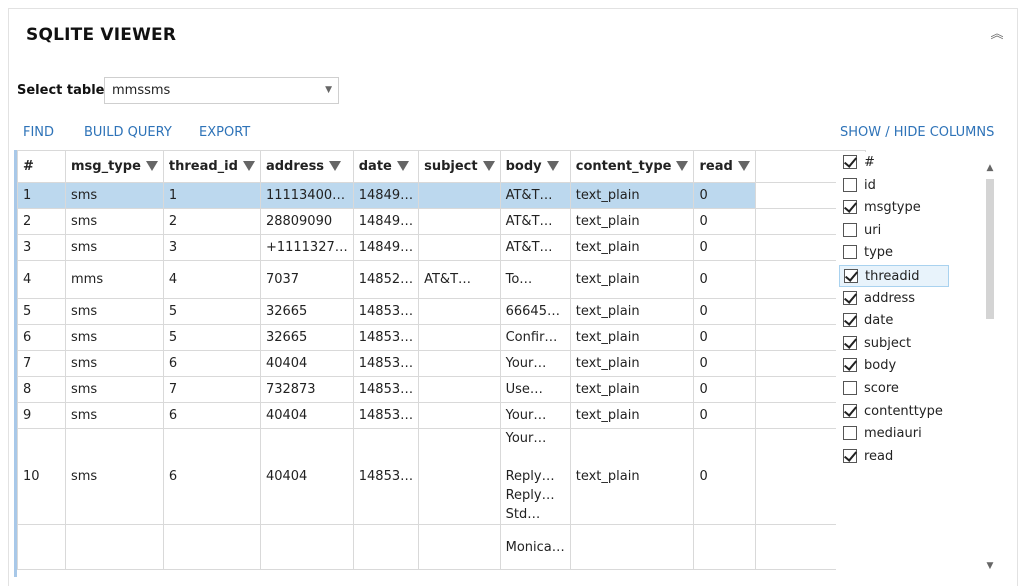  Describe the element at coordinates (38, 132) in the screenshot. I see `find-button: FIND` at that location.